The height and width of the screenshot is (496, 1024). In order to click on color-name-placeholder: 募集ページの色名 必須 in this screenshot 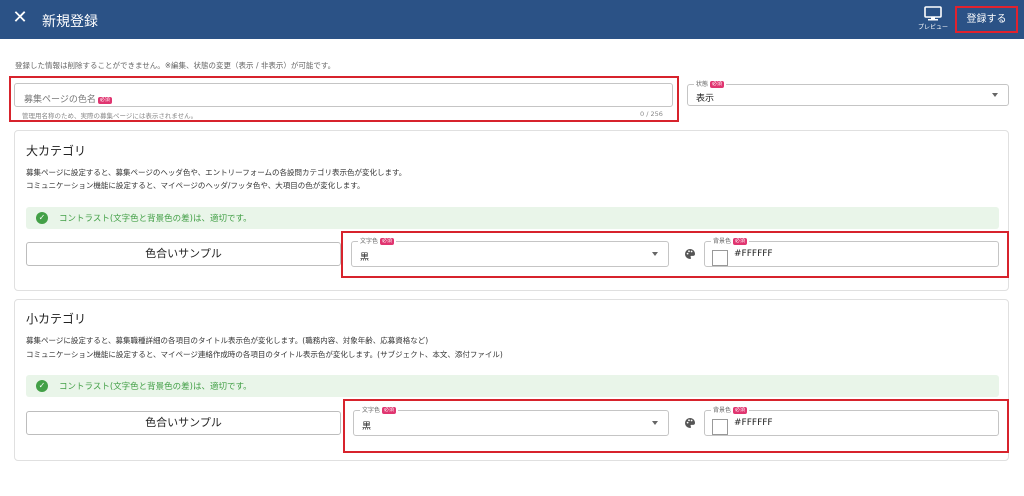, I will do `click(68, 98)`.